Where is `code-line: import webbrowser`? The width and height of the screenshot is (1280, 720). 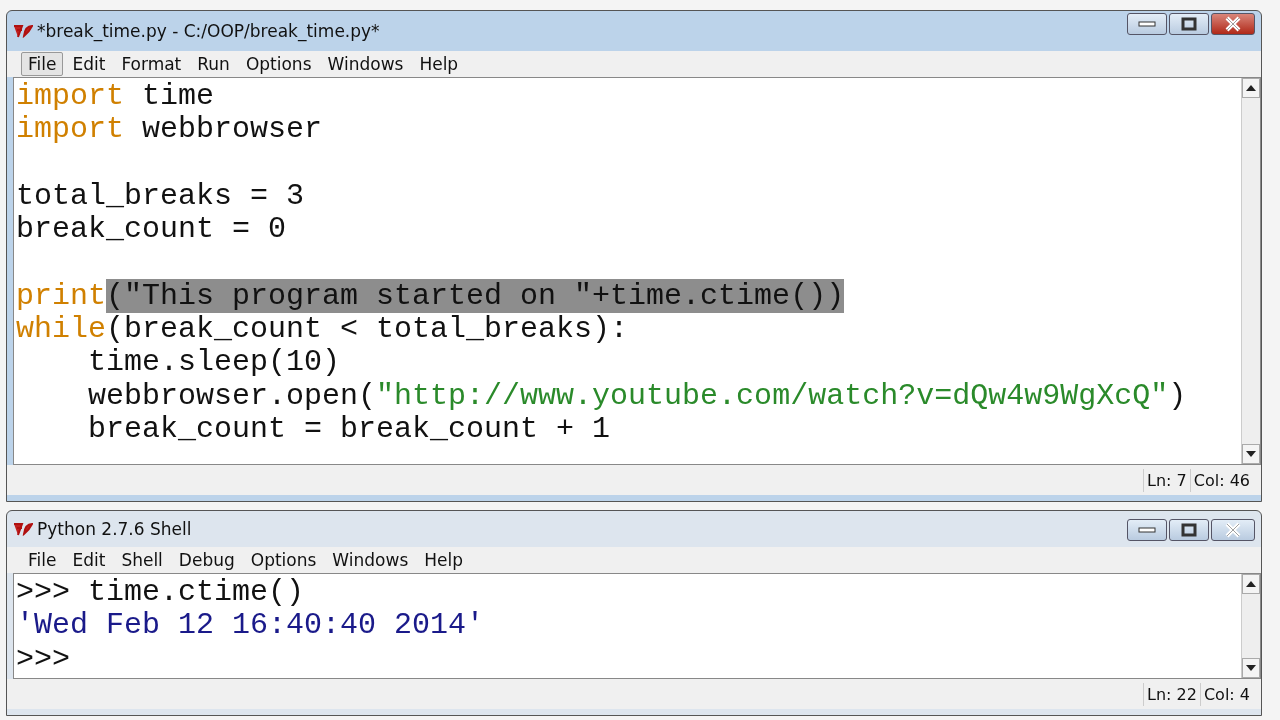
code-line: import webbrowser is located at coordinates (170, 130).